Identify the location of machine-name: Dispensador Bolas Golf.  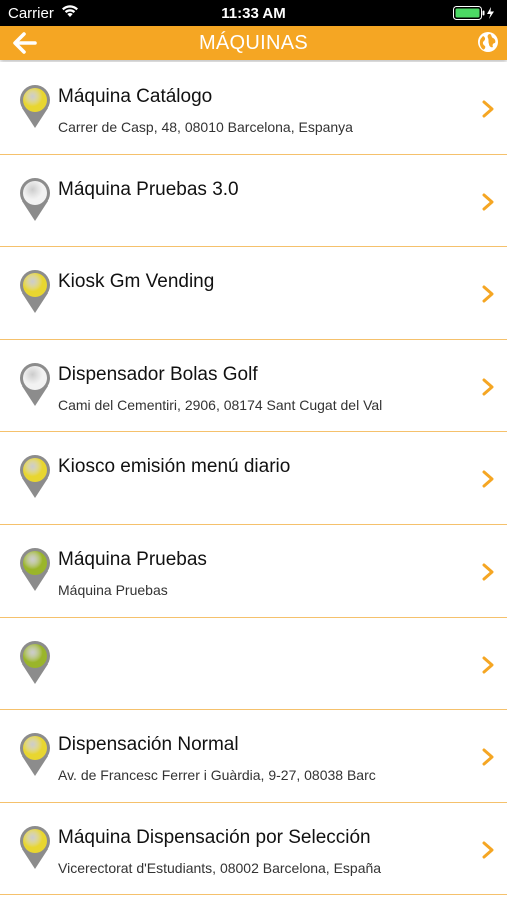
(158, 374).